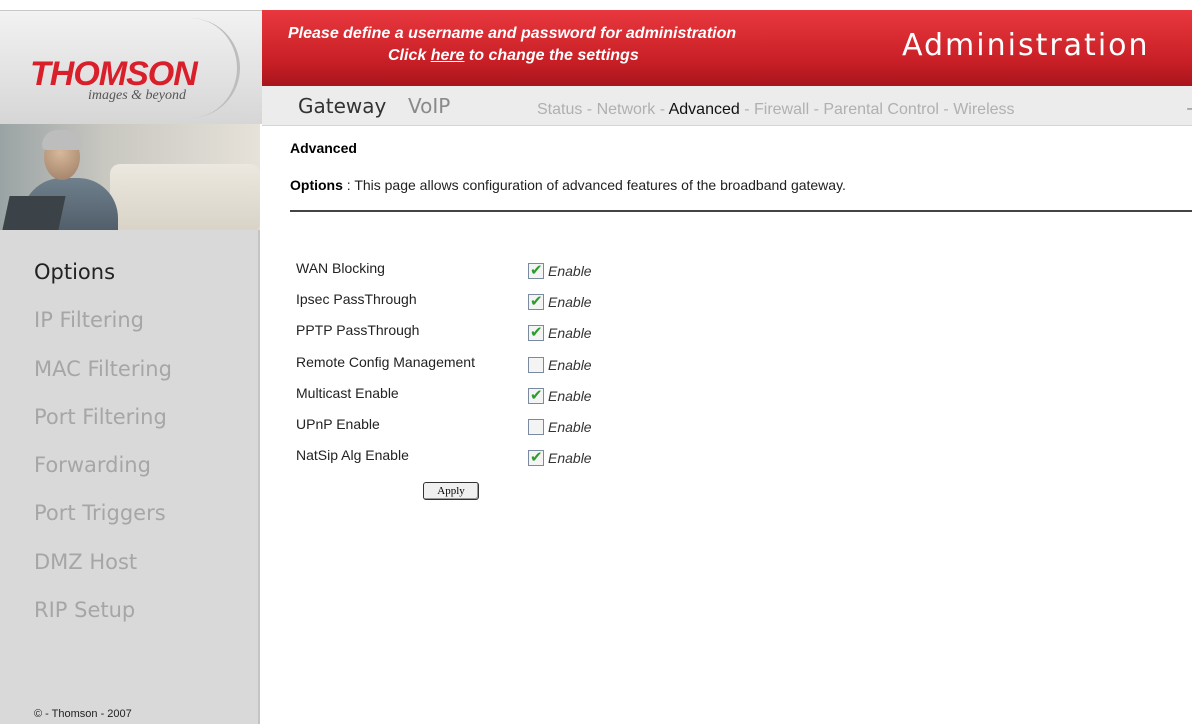 This screenshot has width=1192, height=724. What do you see at coordinates (342, 106) in the screenshot?
I see `tab-gateway: Gateway` at bounding box center [342, 106].